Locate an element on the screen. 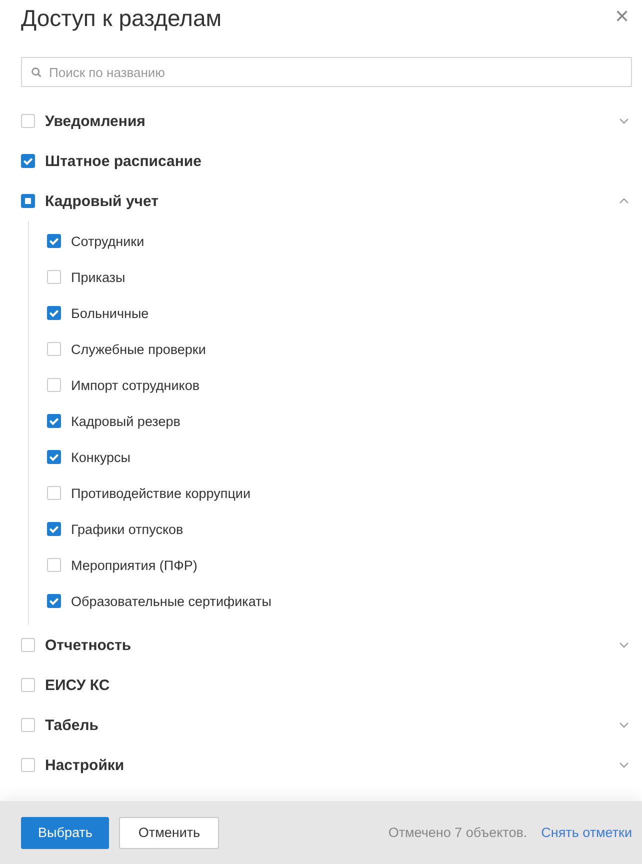  section-label: Кадровый учет is located at coordinates (102, 201).